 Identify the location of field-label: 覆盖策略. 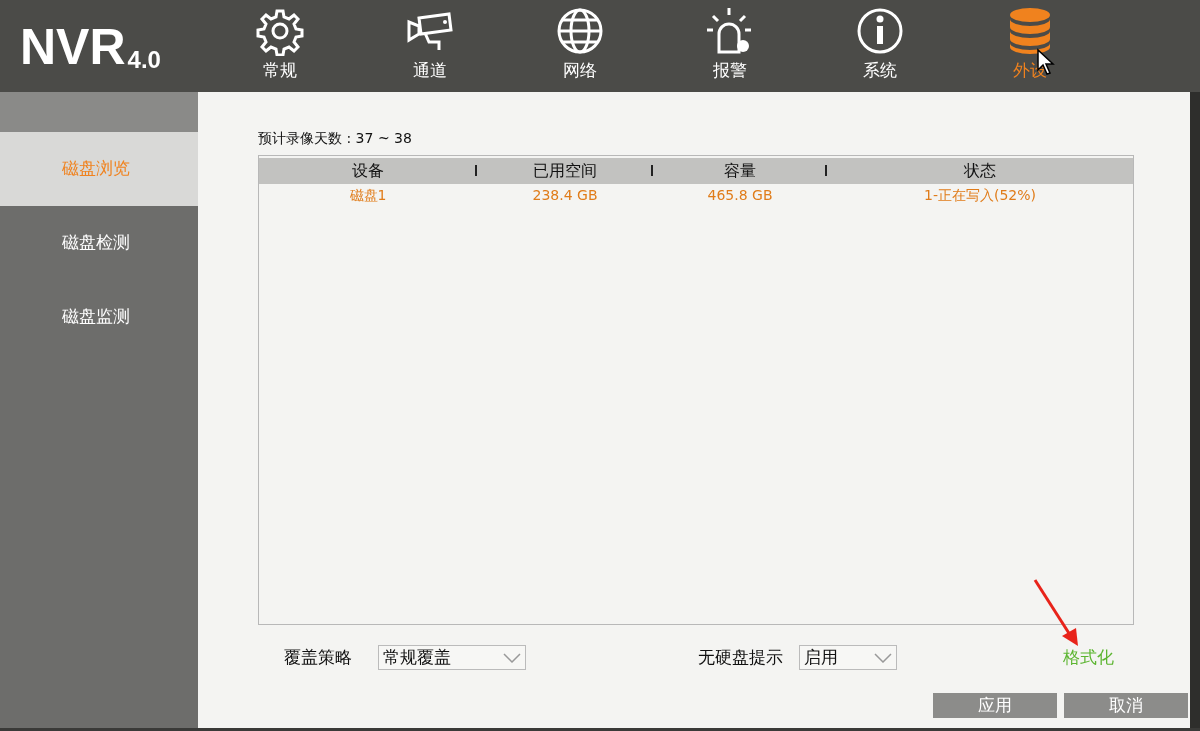
(318, 657).